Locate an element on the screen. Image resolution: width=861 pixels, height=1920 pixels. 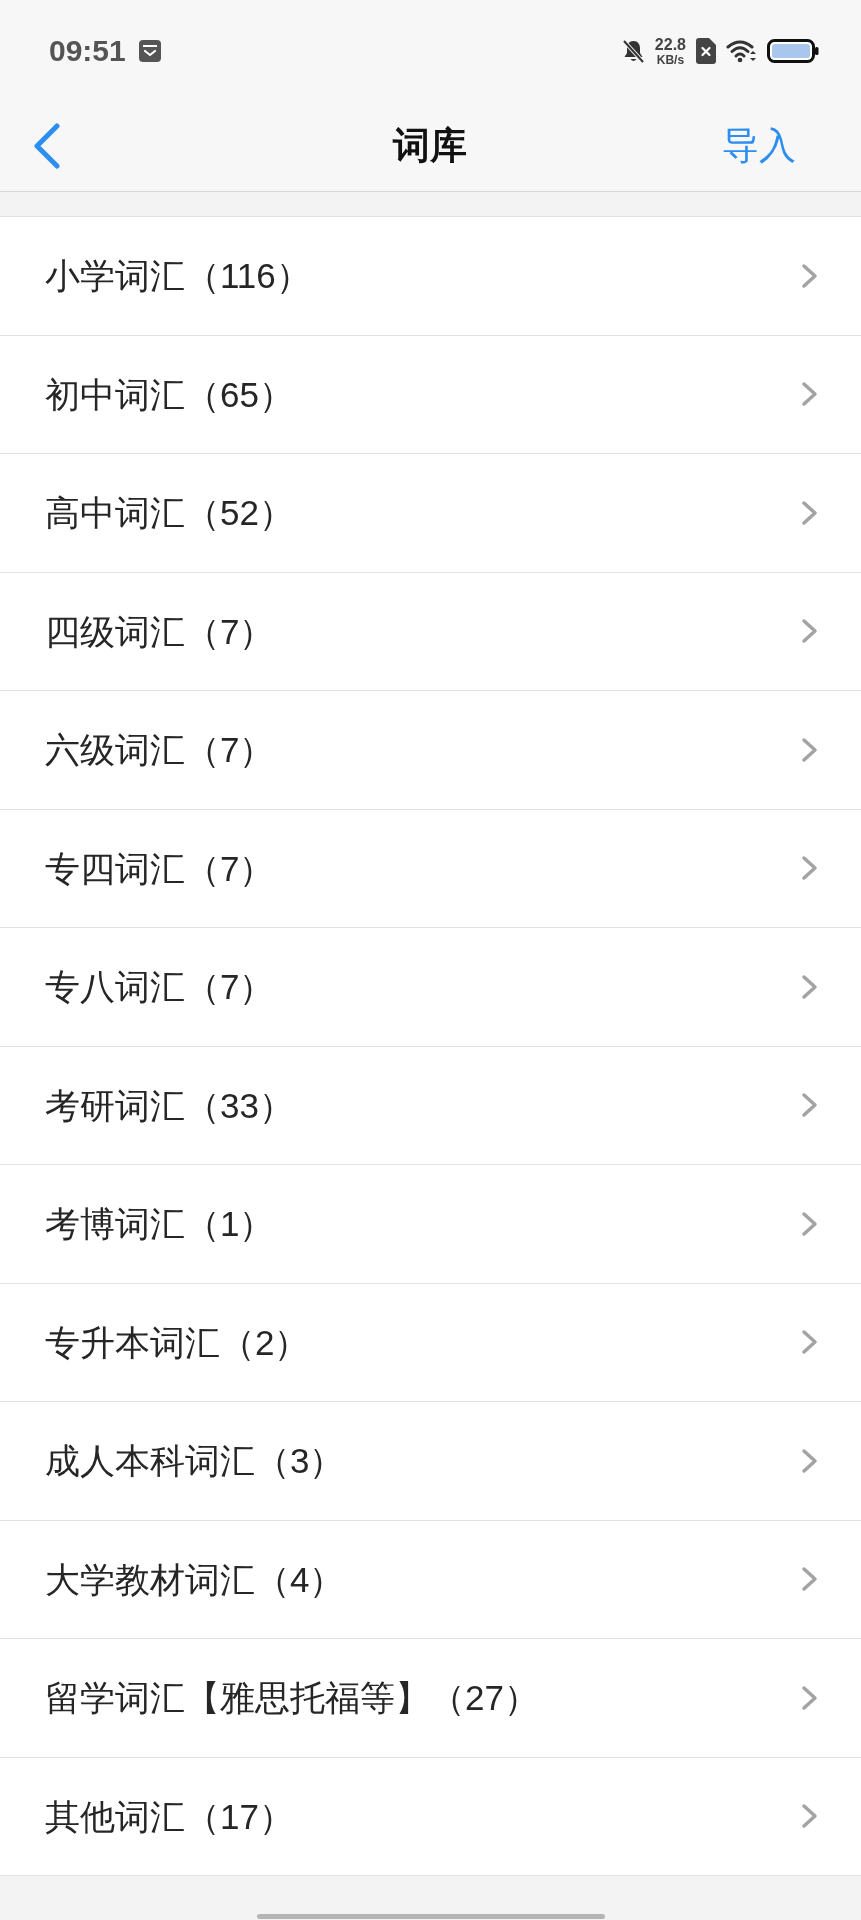
back-button is located at coordinates (47, 145).